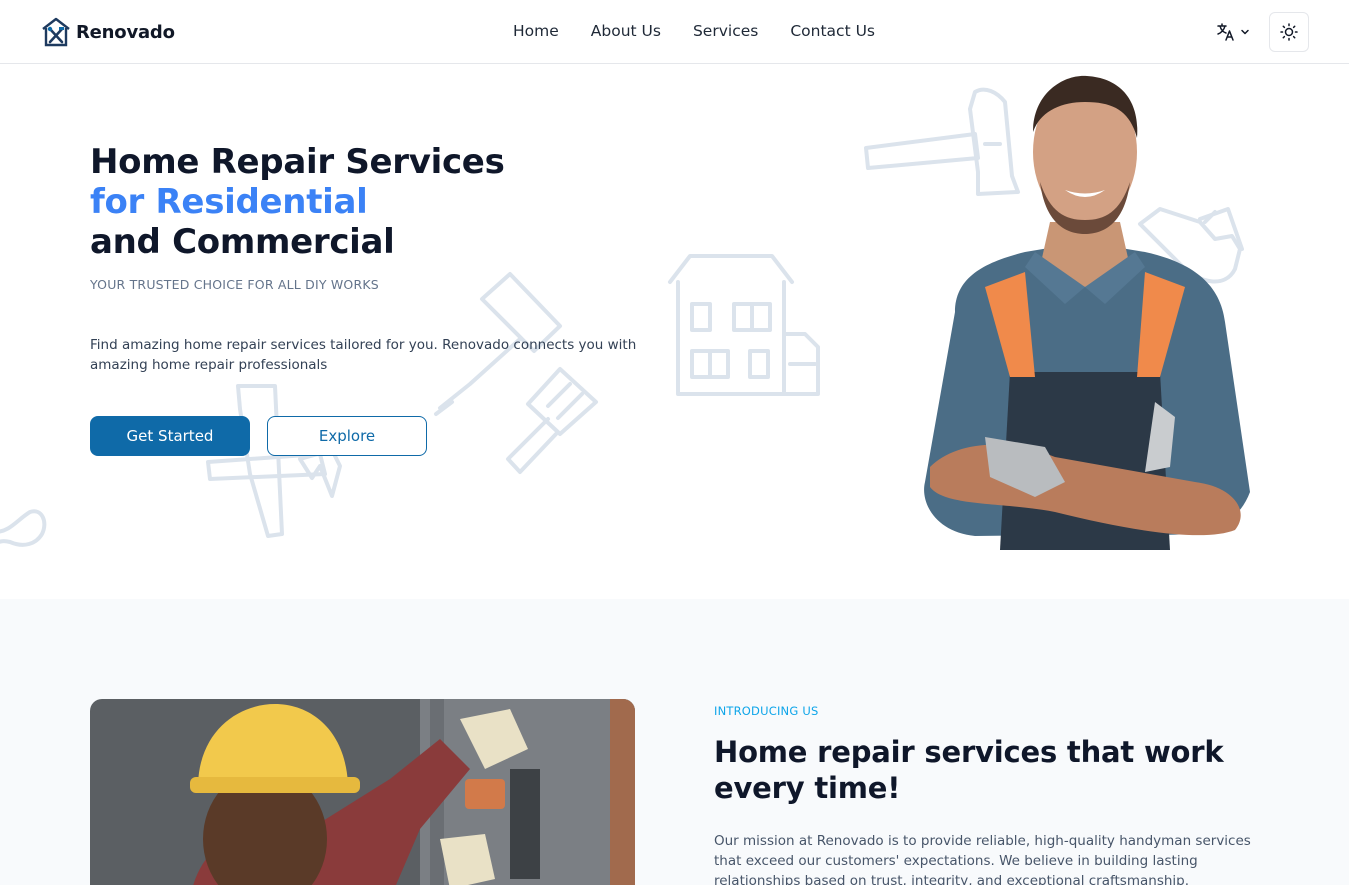 The image size is (1349, 885). What do you see at coordinates (536, 31) in the screenshot?
I see `nav-home: Home` at bounding box center [536, 31].